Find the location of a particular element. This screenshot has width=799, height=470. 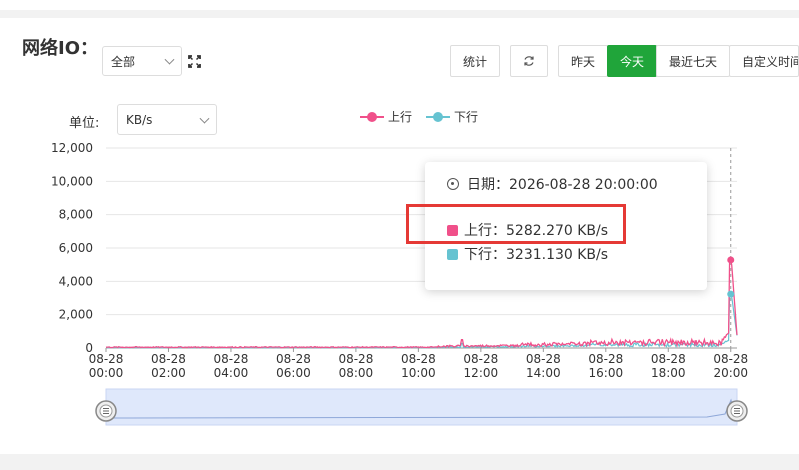

y-tick-label: 12,000 is located at coordinates (72, 148).